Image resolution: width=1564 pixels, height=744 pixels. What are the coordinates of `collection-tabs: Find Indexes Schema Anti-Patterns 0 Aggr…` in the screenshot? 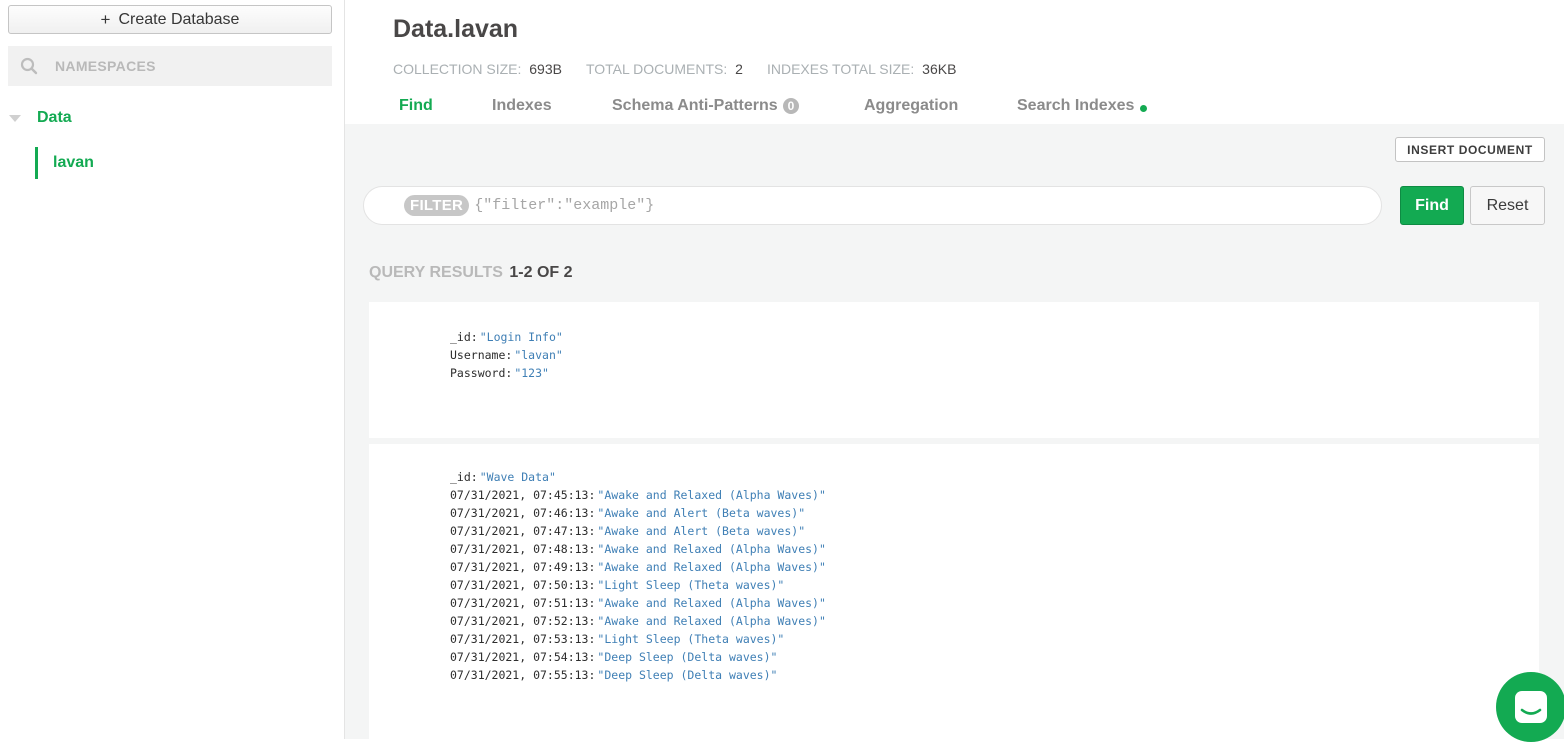 It's located at (773, 106).